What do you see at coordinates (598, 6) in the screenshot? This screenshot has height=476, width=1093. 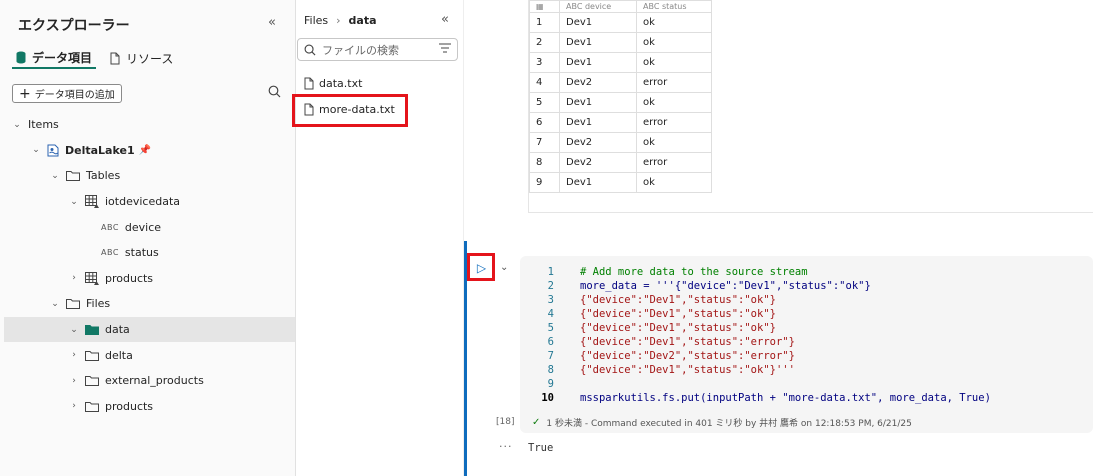 I see `column-header-device: ABC device` at bounding box center [598, 6].